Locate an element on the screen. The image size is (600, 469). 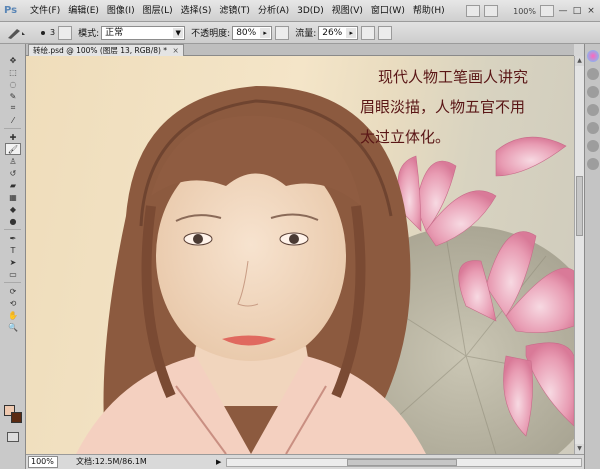
status-menu-arrow-icon: ▶ is located at coordinates (218, 462).